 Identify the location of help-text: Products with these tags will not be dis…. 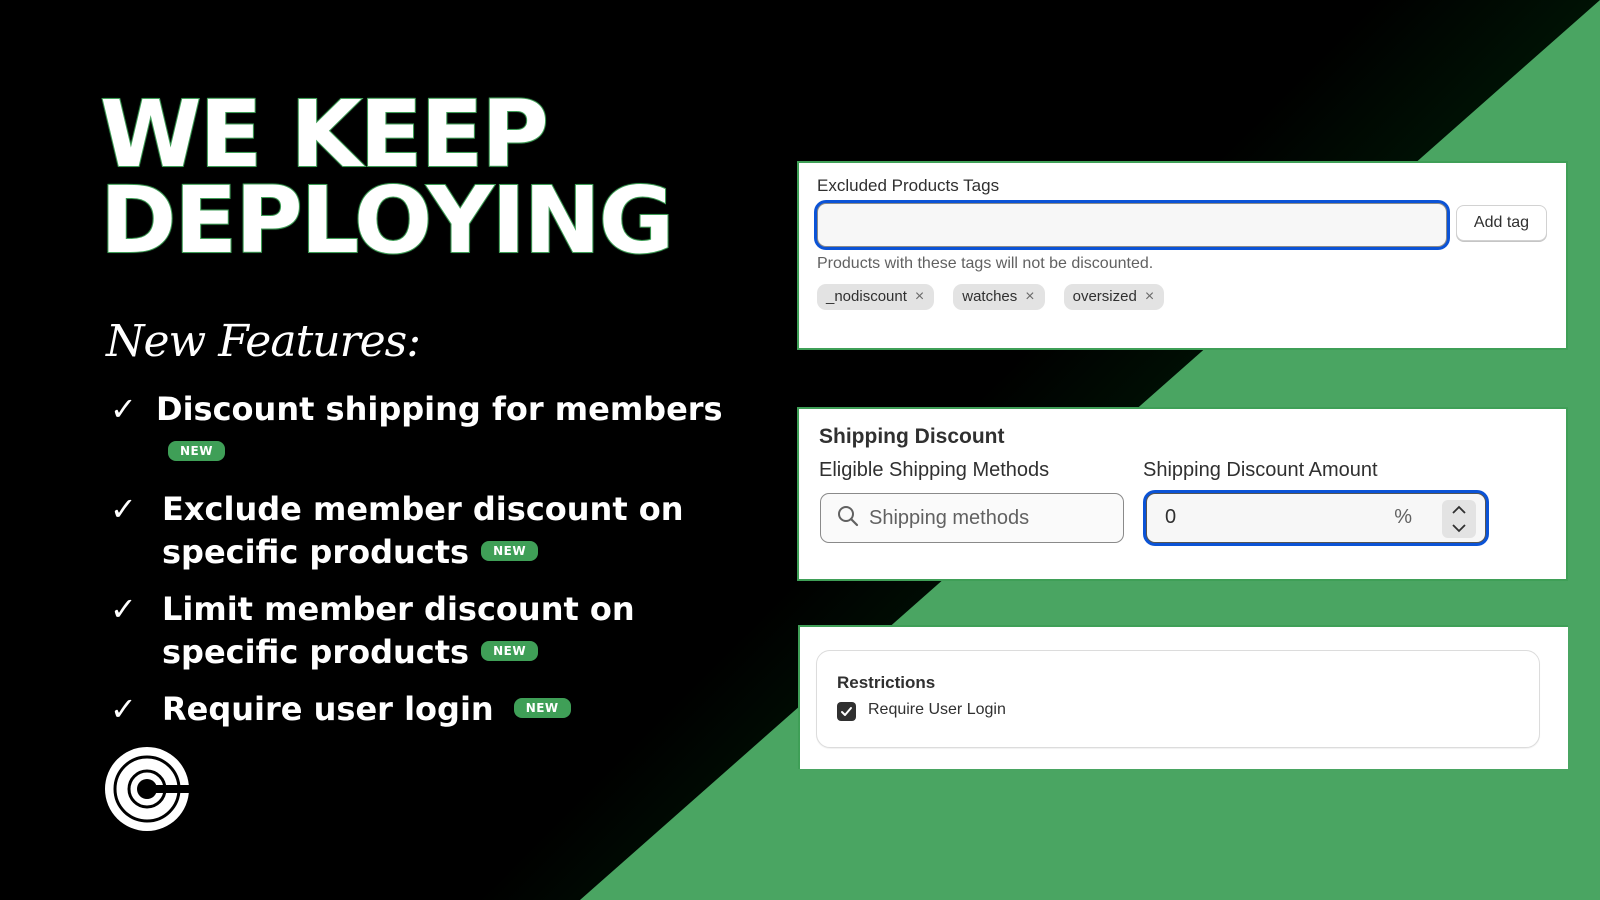
(985, 263).